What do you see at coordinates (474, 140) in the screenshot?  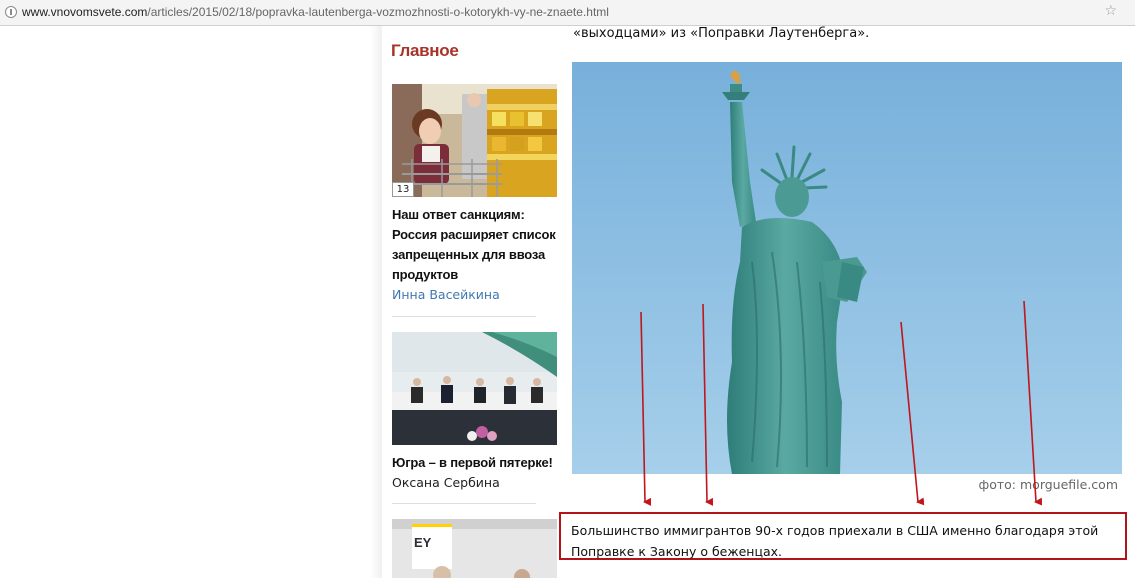 I see `news-thumbnail-supermarket: 13` at bounding box center [474, 140].